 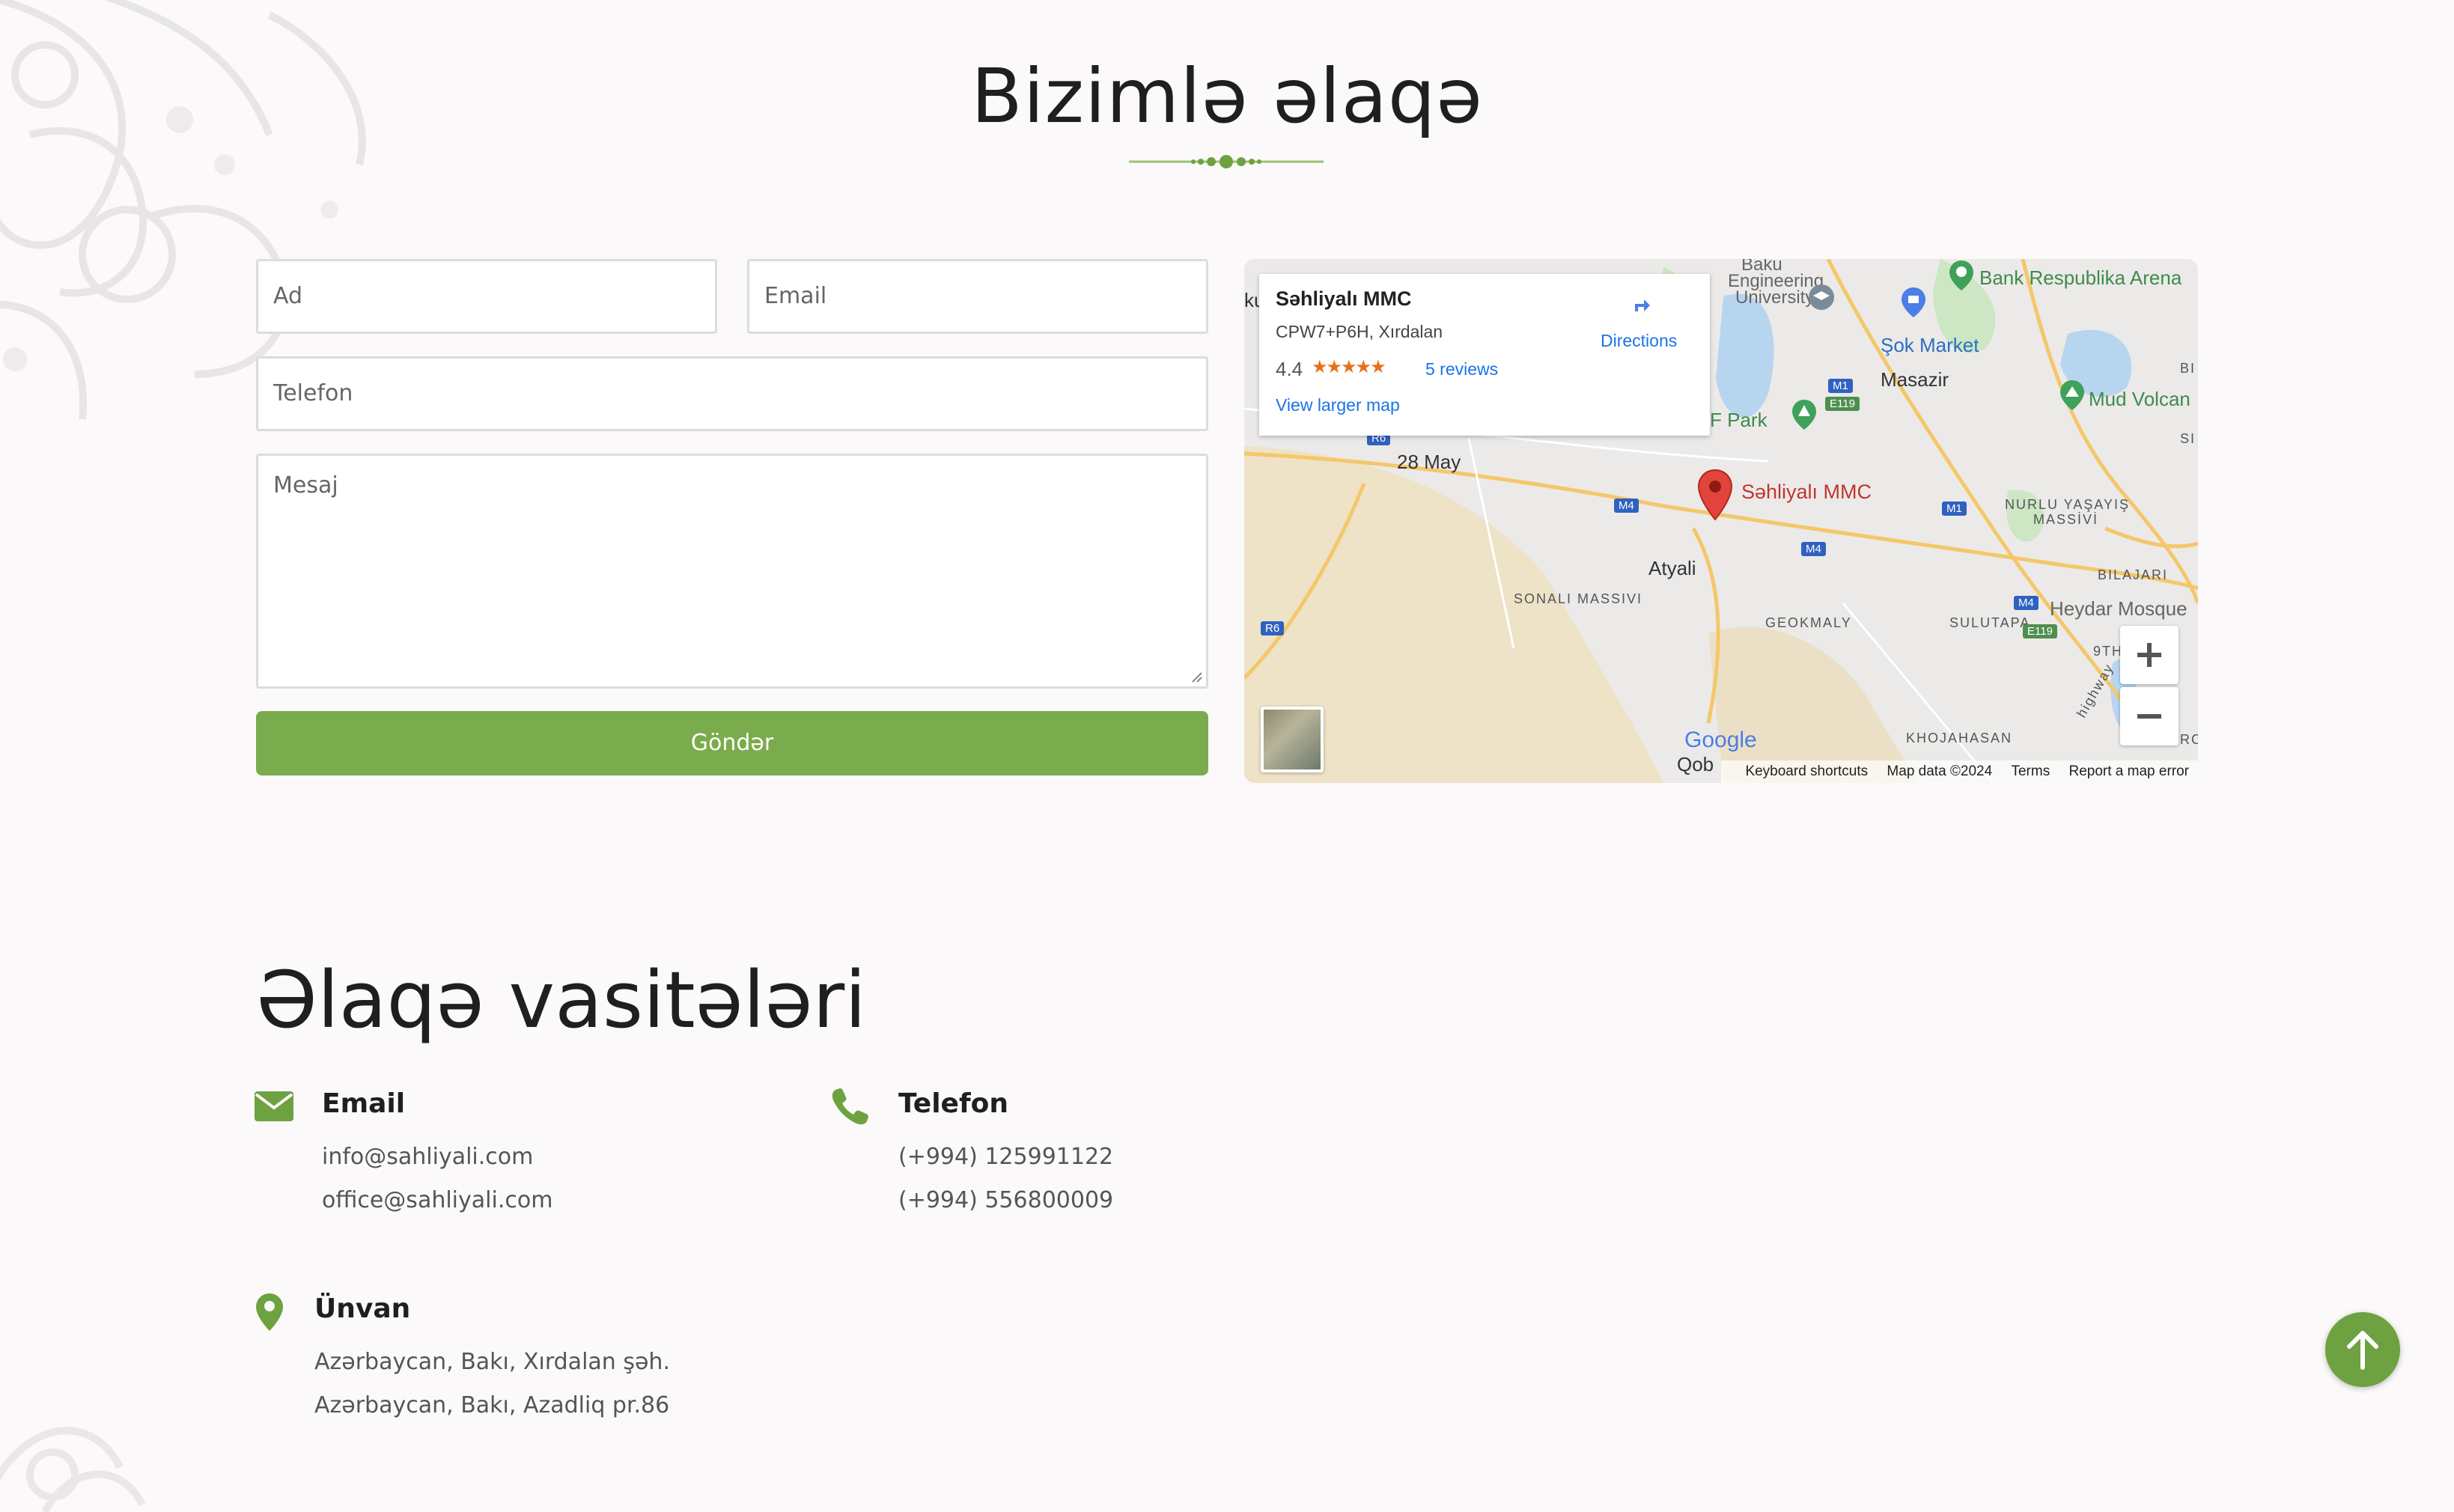 I want to click on message-textarea: Mesaj, so click(x=732, y=571).